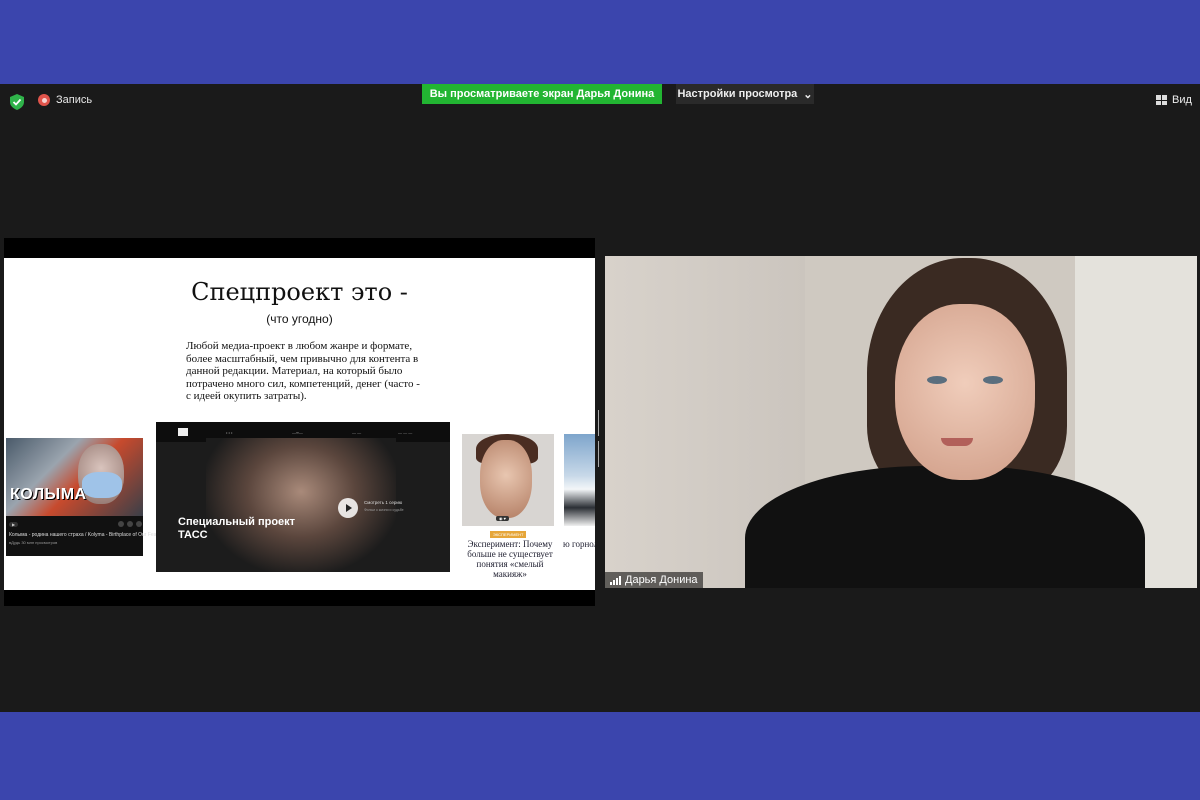  Describe the element at coordinates (17, 102) in the screenshot. I see `shield-icon` at that location.